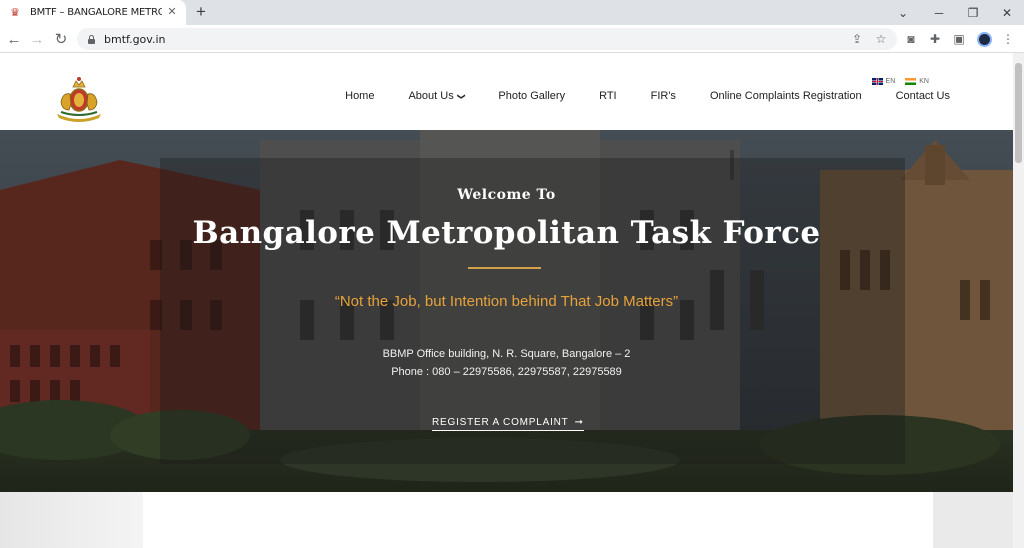 Image resolution: width=1024 pixels, height=548 pixels. What do you see at coordinates (172, 12) in the screenshot?
I see `close-tab-icon: ✕` at bounding box center [172, 12].